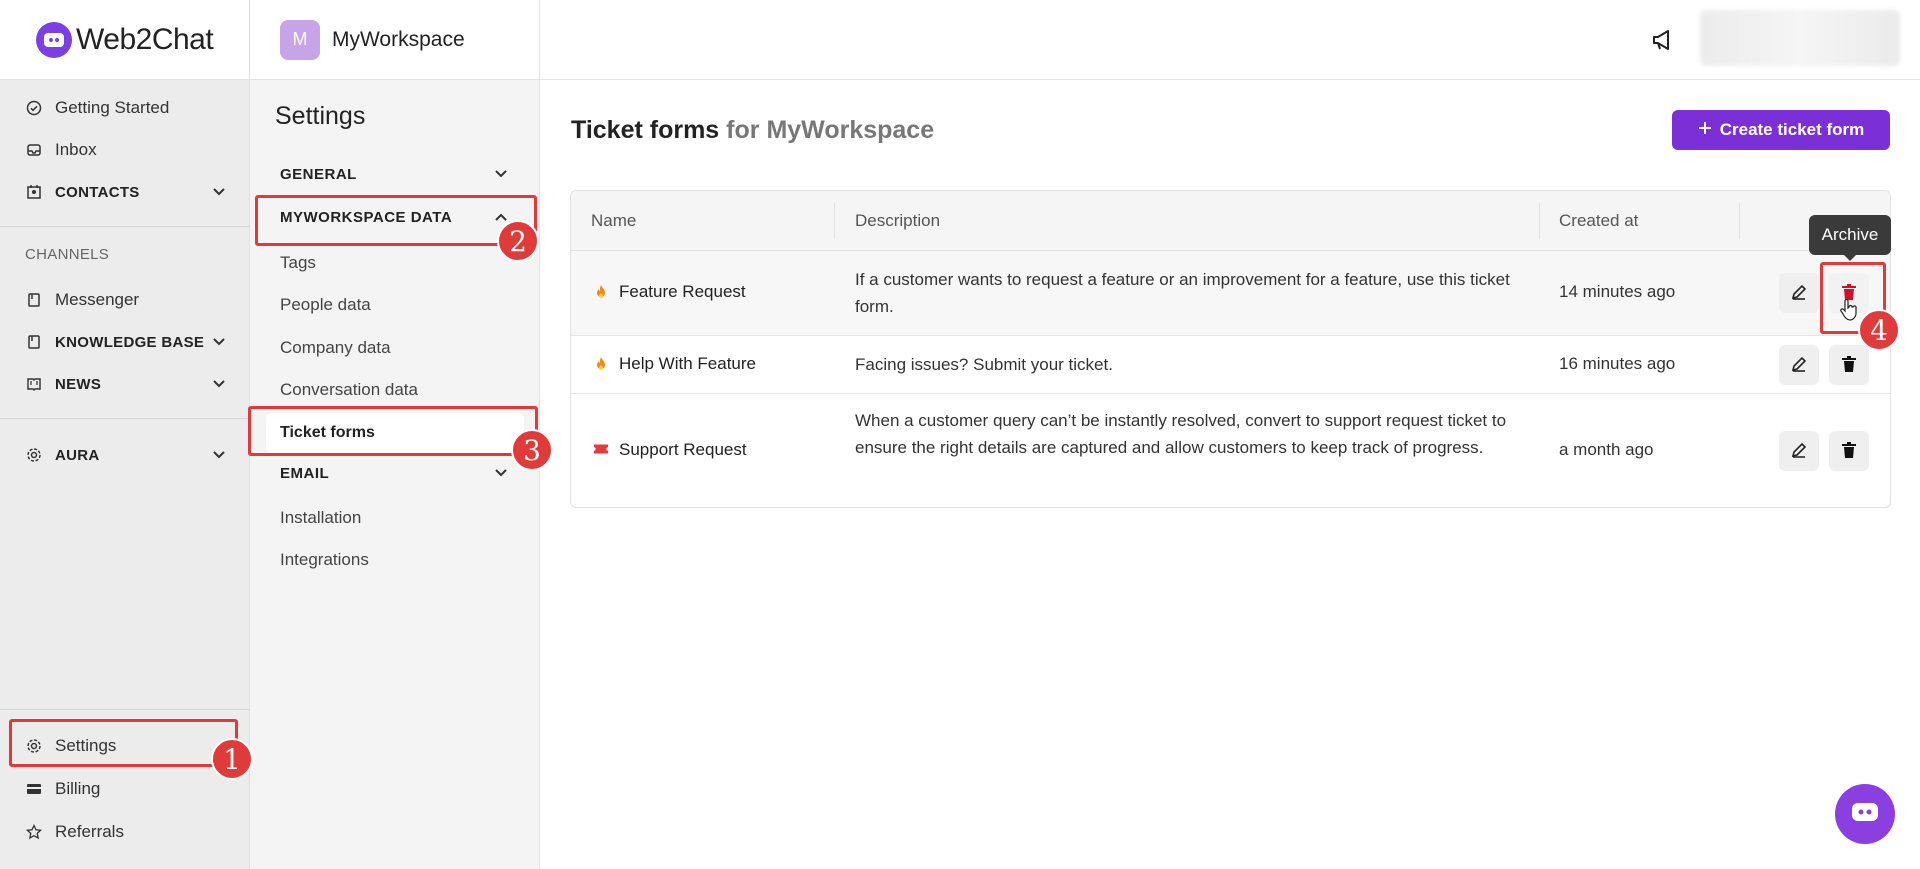 The height and width of the screenshot is (869, 1920). I want to click on row-name: Feature Request, so click(669, 292).